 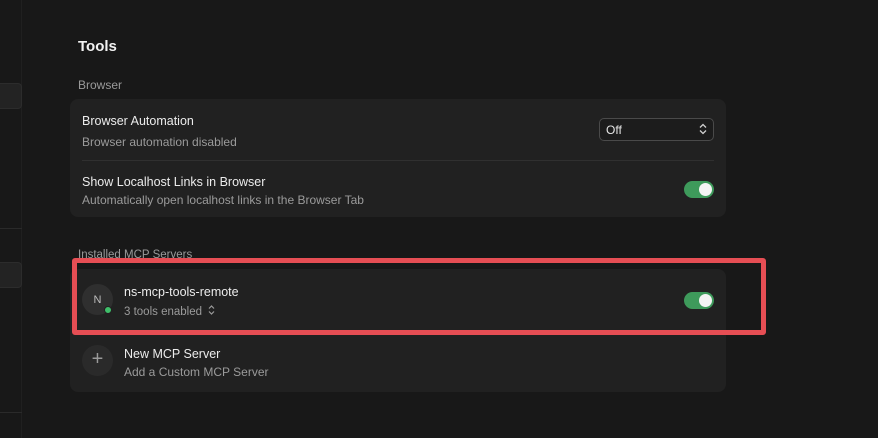 I want to click on status-online-dot, so click(x=108, y=310).